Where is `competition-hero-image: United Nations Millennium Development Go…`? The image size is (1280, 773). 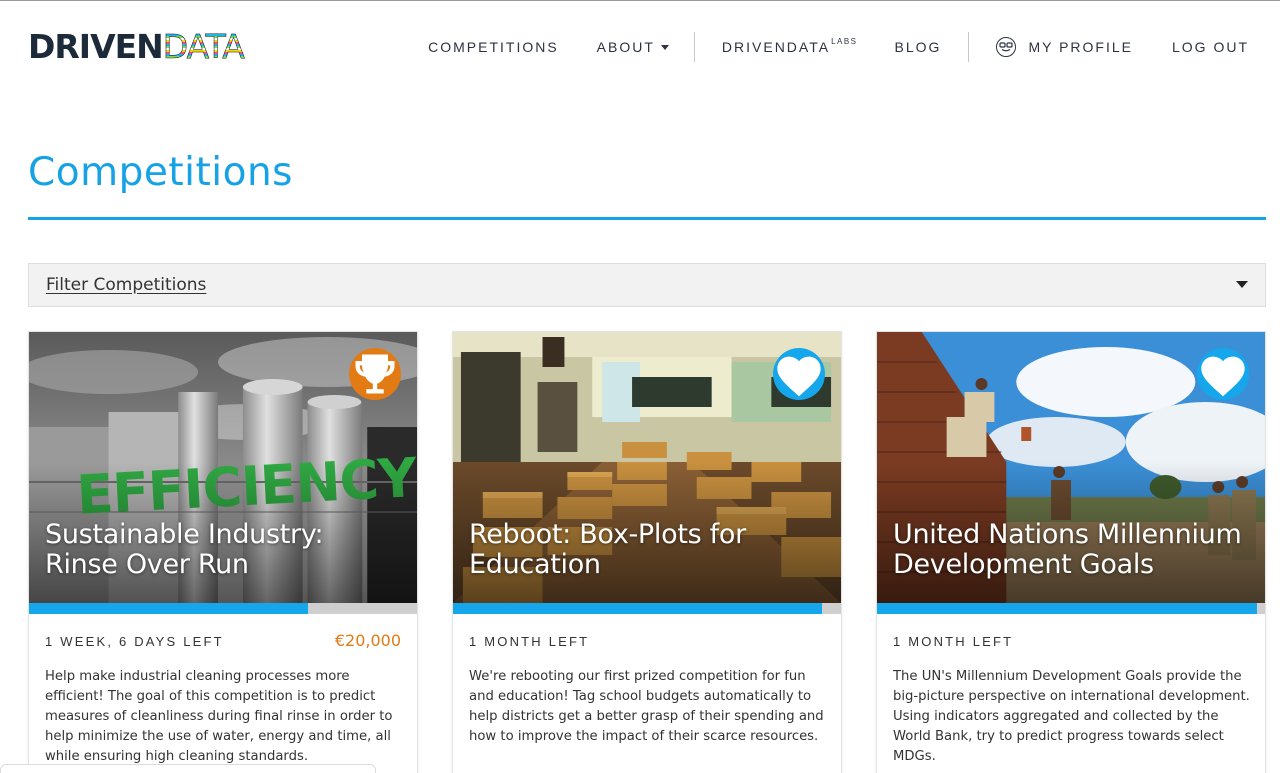 competition-hero-image: United Nations Millennium Development Go… is located at coordinates (1071, 467).